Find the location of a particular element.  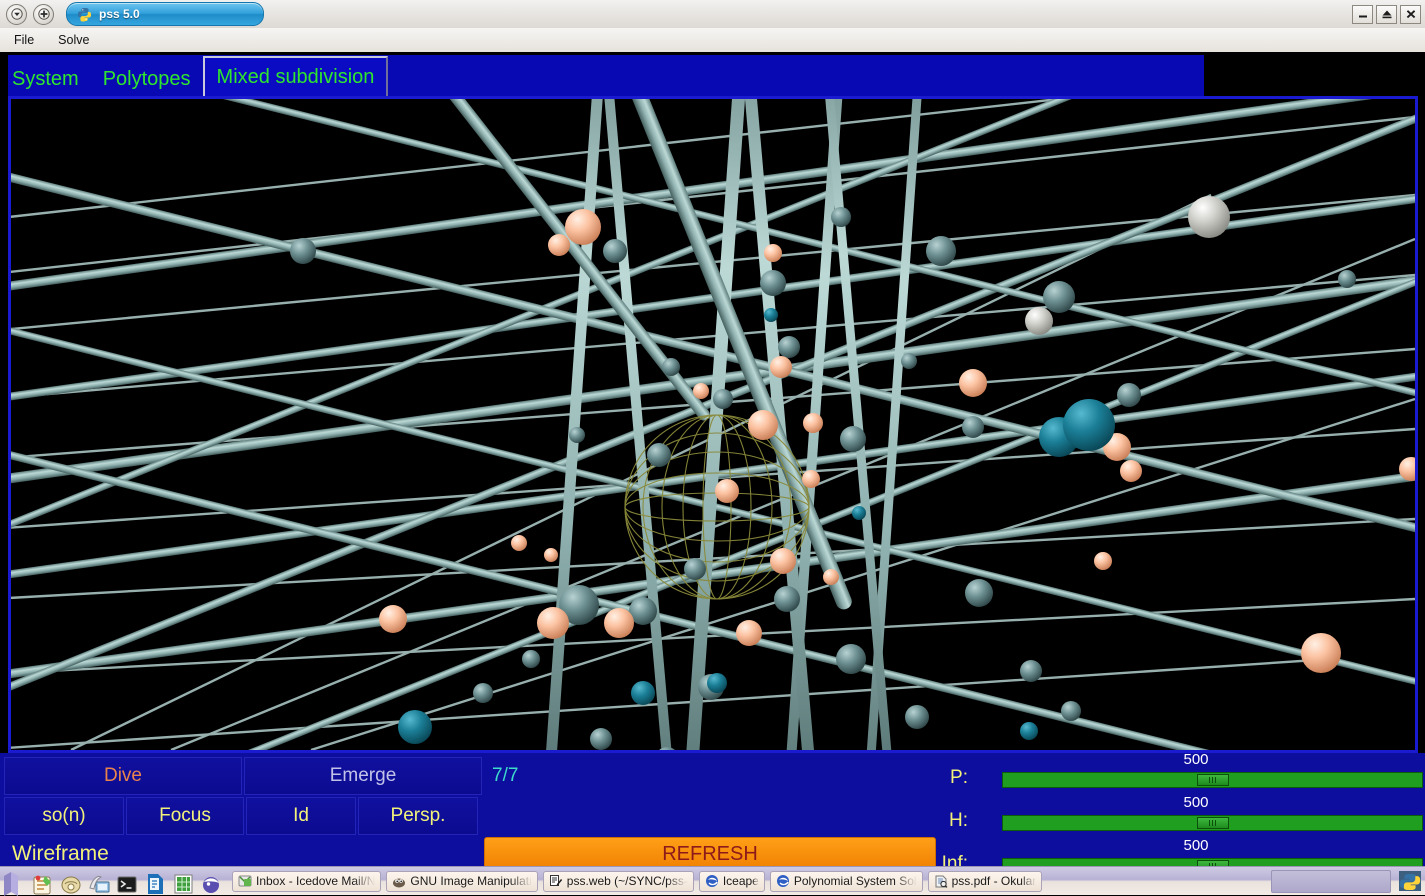

window-title: pss 5.0 is located at coordinates (119, 14).